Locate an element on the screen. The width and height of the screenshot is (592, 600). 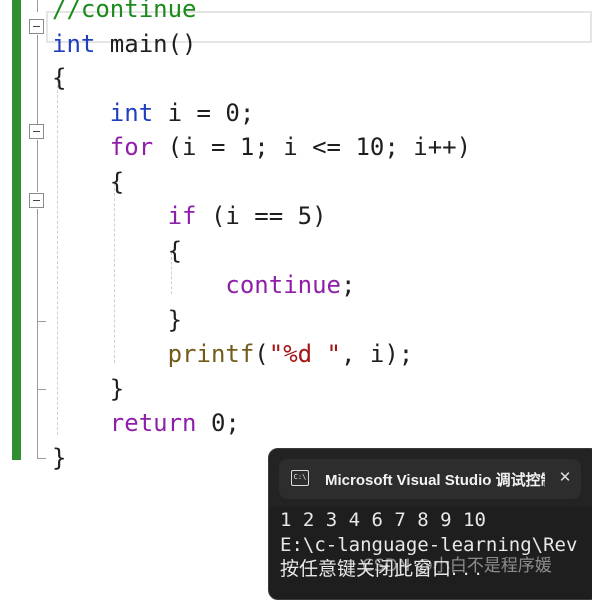
code-token: for is located at coordinates (131, 147).